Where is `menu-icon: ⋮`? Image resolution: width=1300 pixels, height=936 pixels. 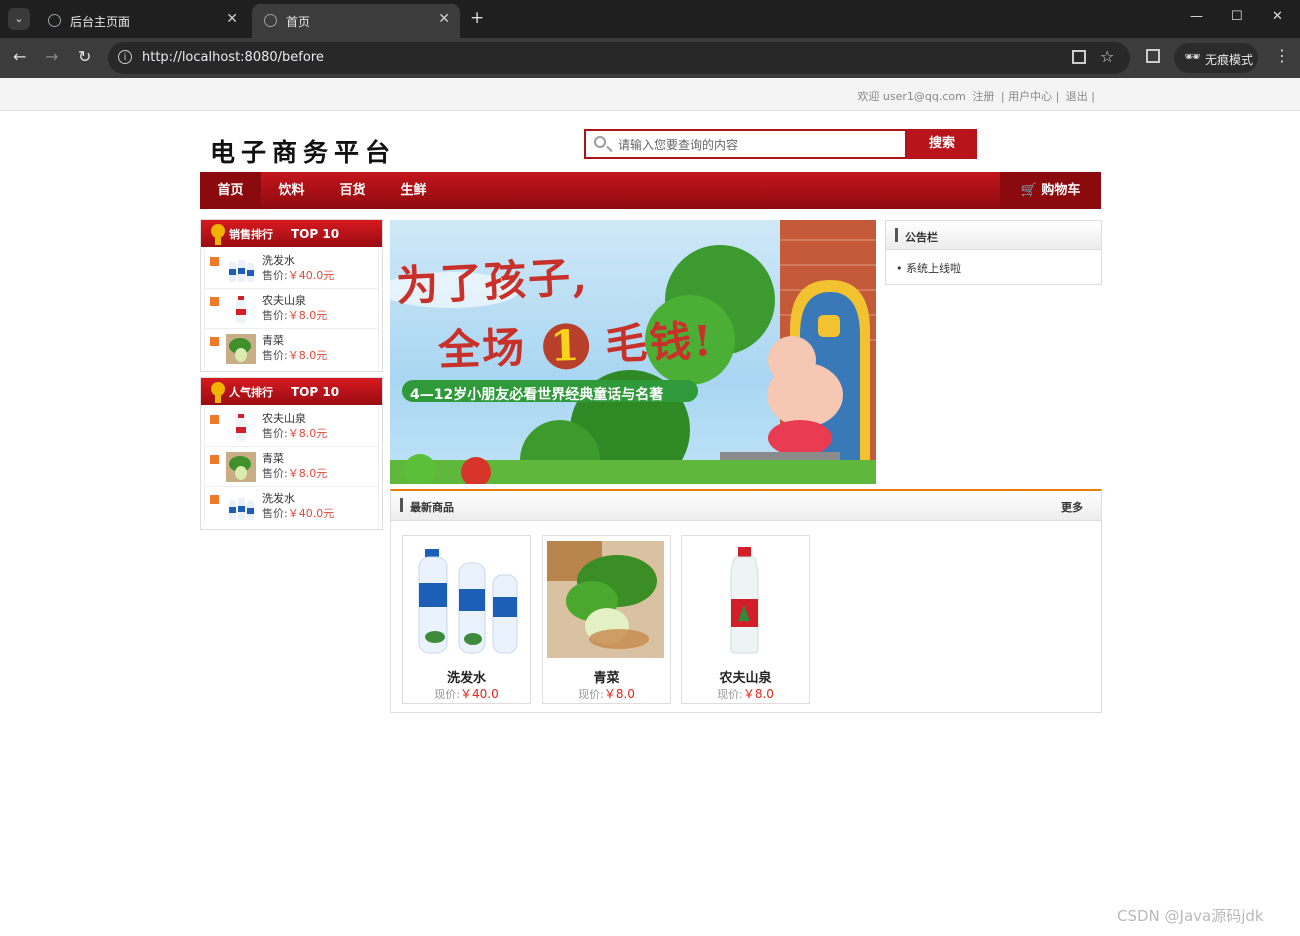 menu-icon: ⋮ is located at coordinates (1282, 55).